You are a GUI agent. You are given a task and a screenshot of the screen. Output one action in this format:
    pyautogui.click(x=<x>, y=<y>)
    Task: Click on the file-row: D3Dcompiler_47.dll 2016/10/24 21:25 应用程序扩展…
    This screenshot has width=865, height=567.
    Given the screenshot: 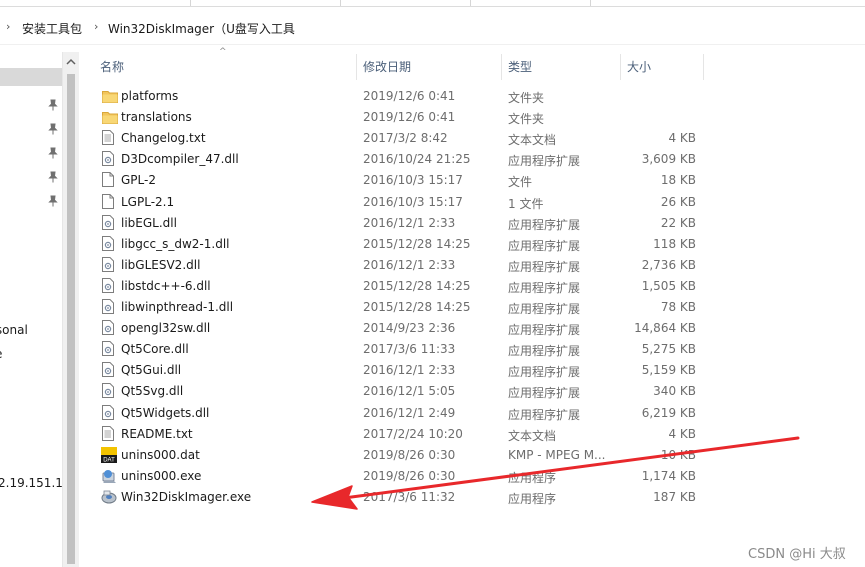 What is the action you would take?
    pyautogui.click(x=401, y=159)
    